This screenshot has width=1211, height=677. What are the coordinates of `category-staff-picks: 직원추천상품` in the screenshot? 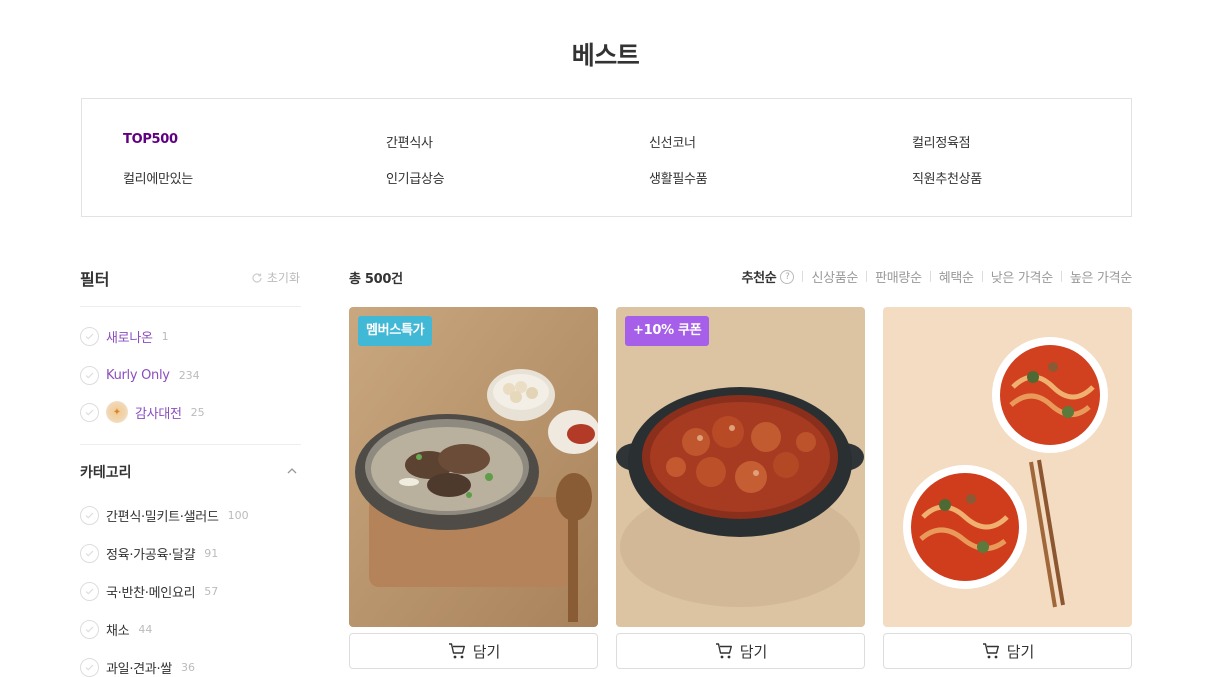 It's located at (947, 177).